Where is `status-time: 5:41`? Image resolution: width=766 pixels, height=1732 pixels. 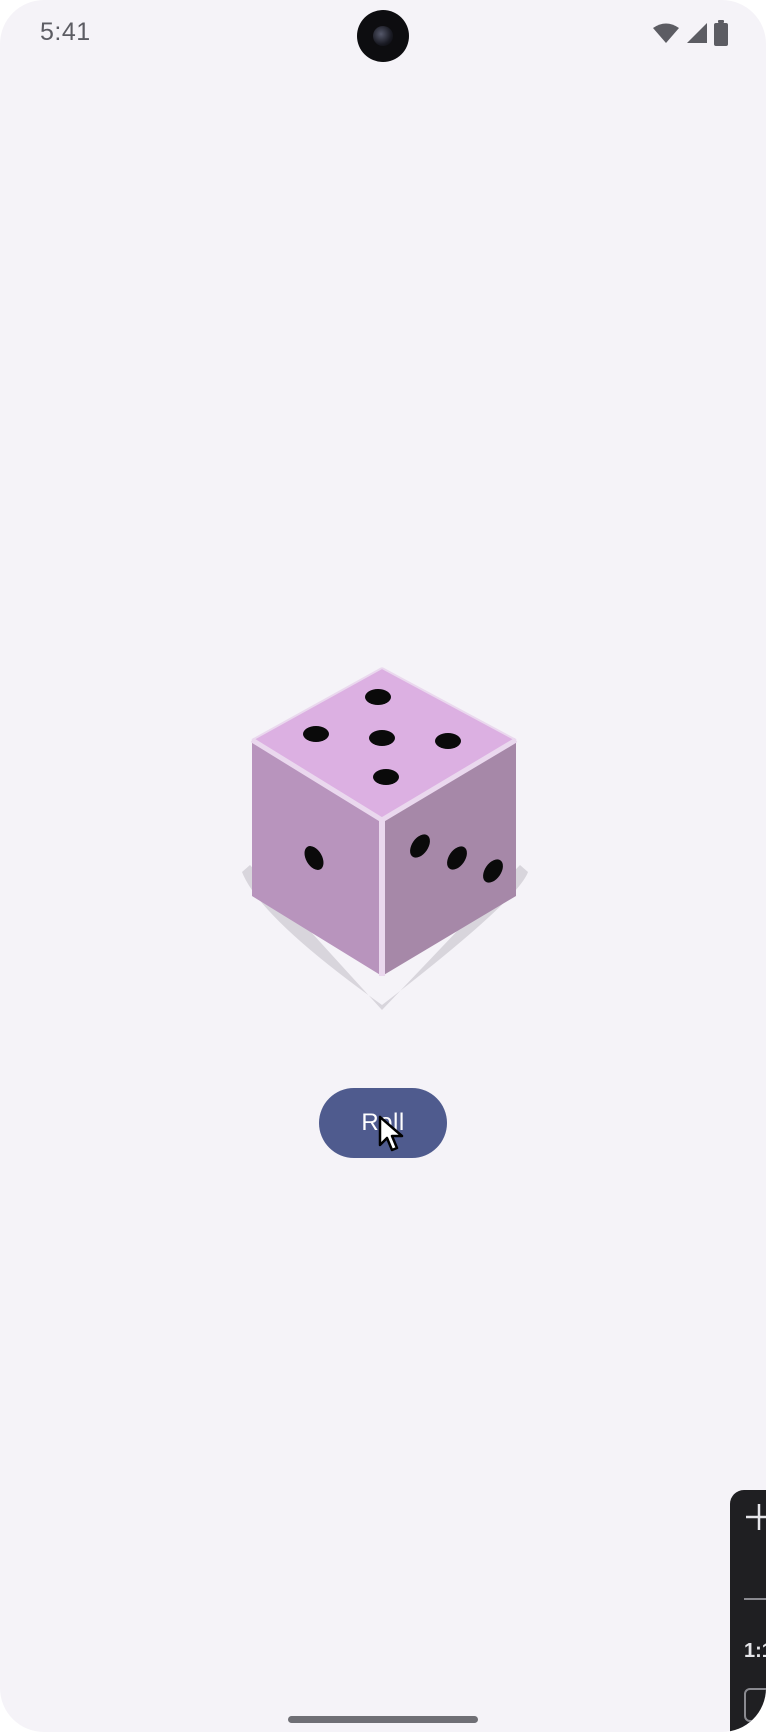 status-time: 5:41 is located at coordinates (65, 32).